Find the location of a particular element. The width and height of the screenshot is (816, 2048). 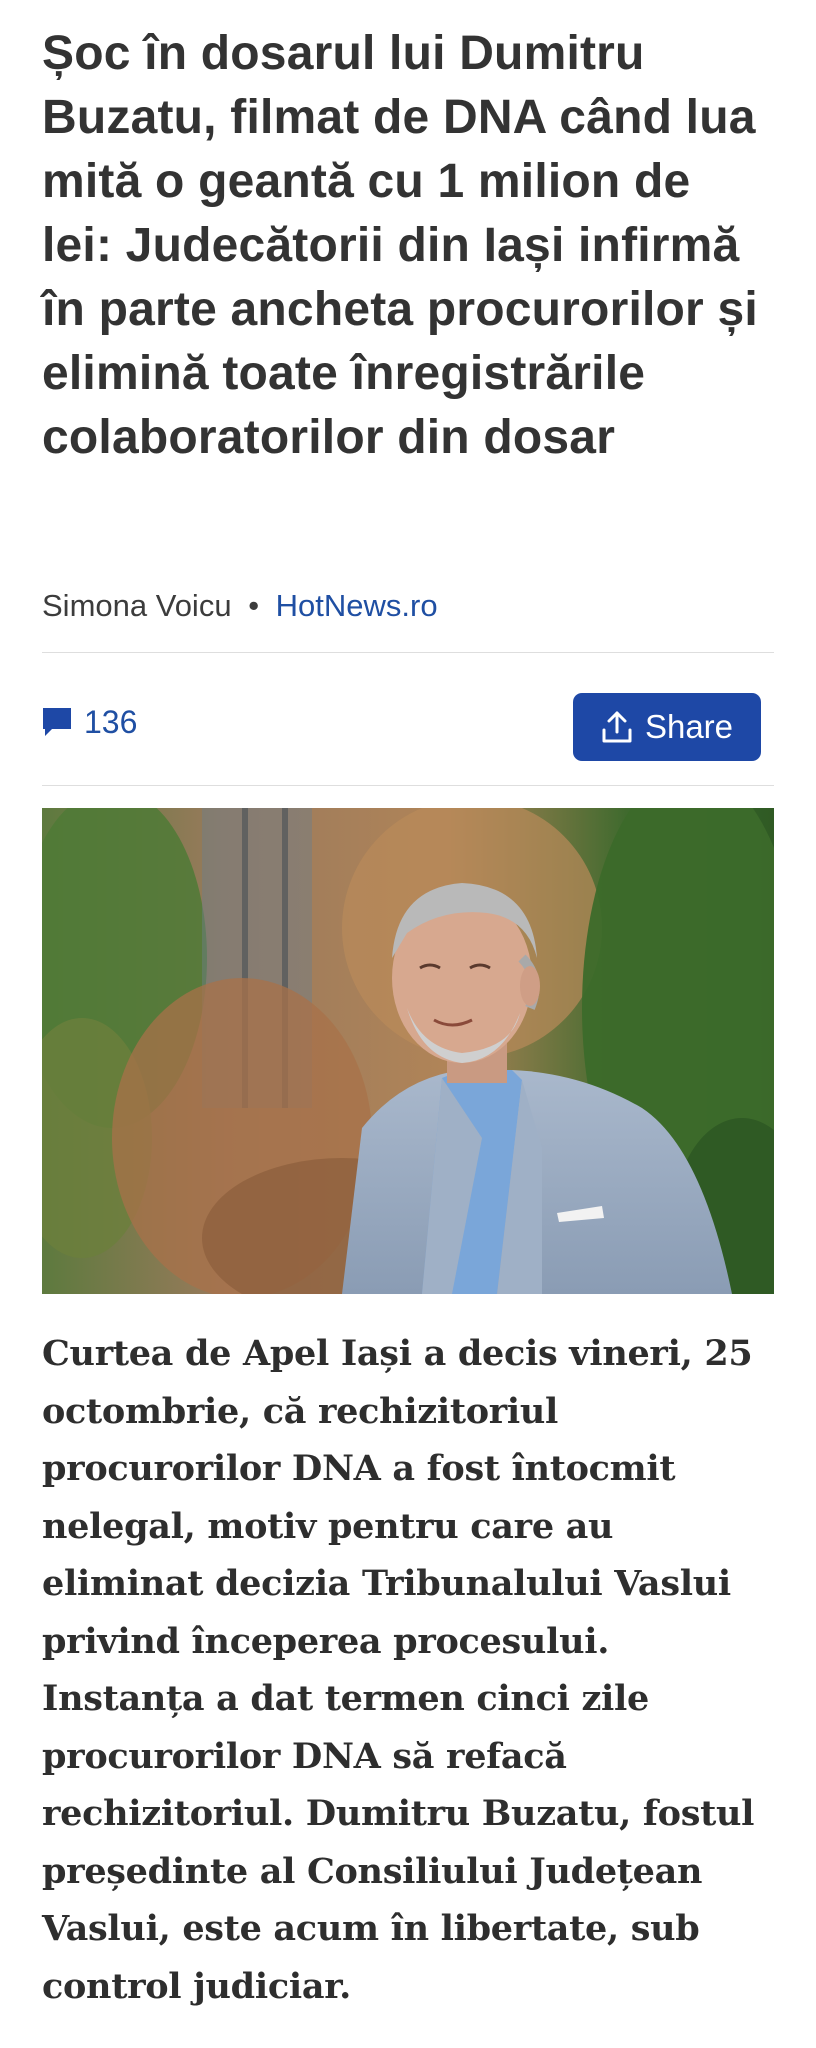

share-button: Share is located at coordinates (667, 727).